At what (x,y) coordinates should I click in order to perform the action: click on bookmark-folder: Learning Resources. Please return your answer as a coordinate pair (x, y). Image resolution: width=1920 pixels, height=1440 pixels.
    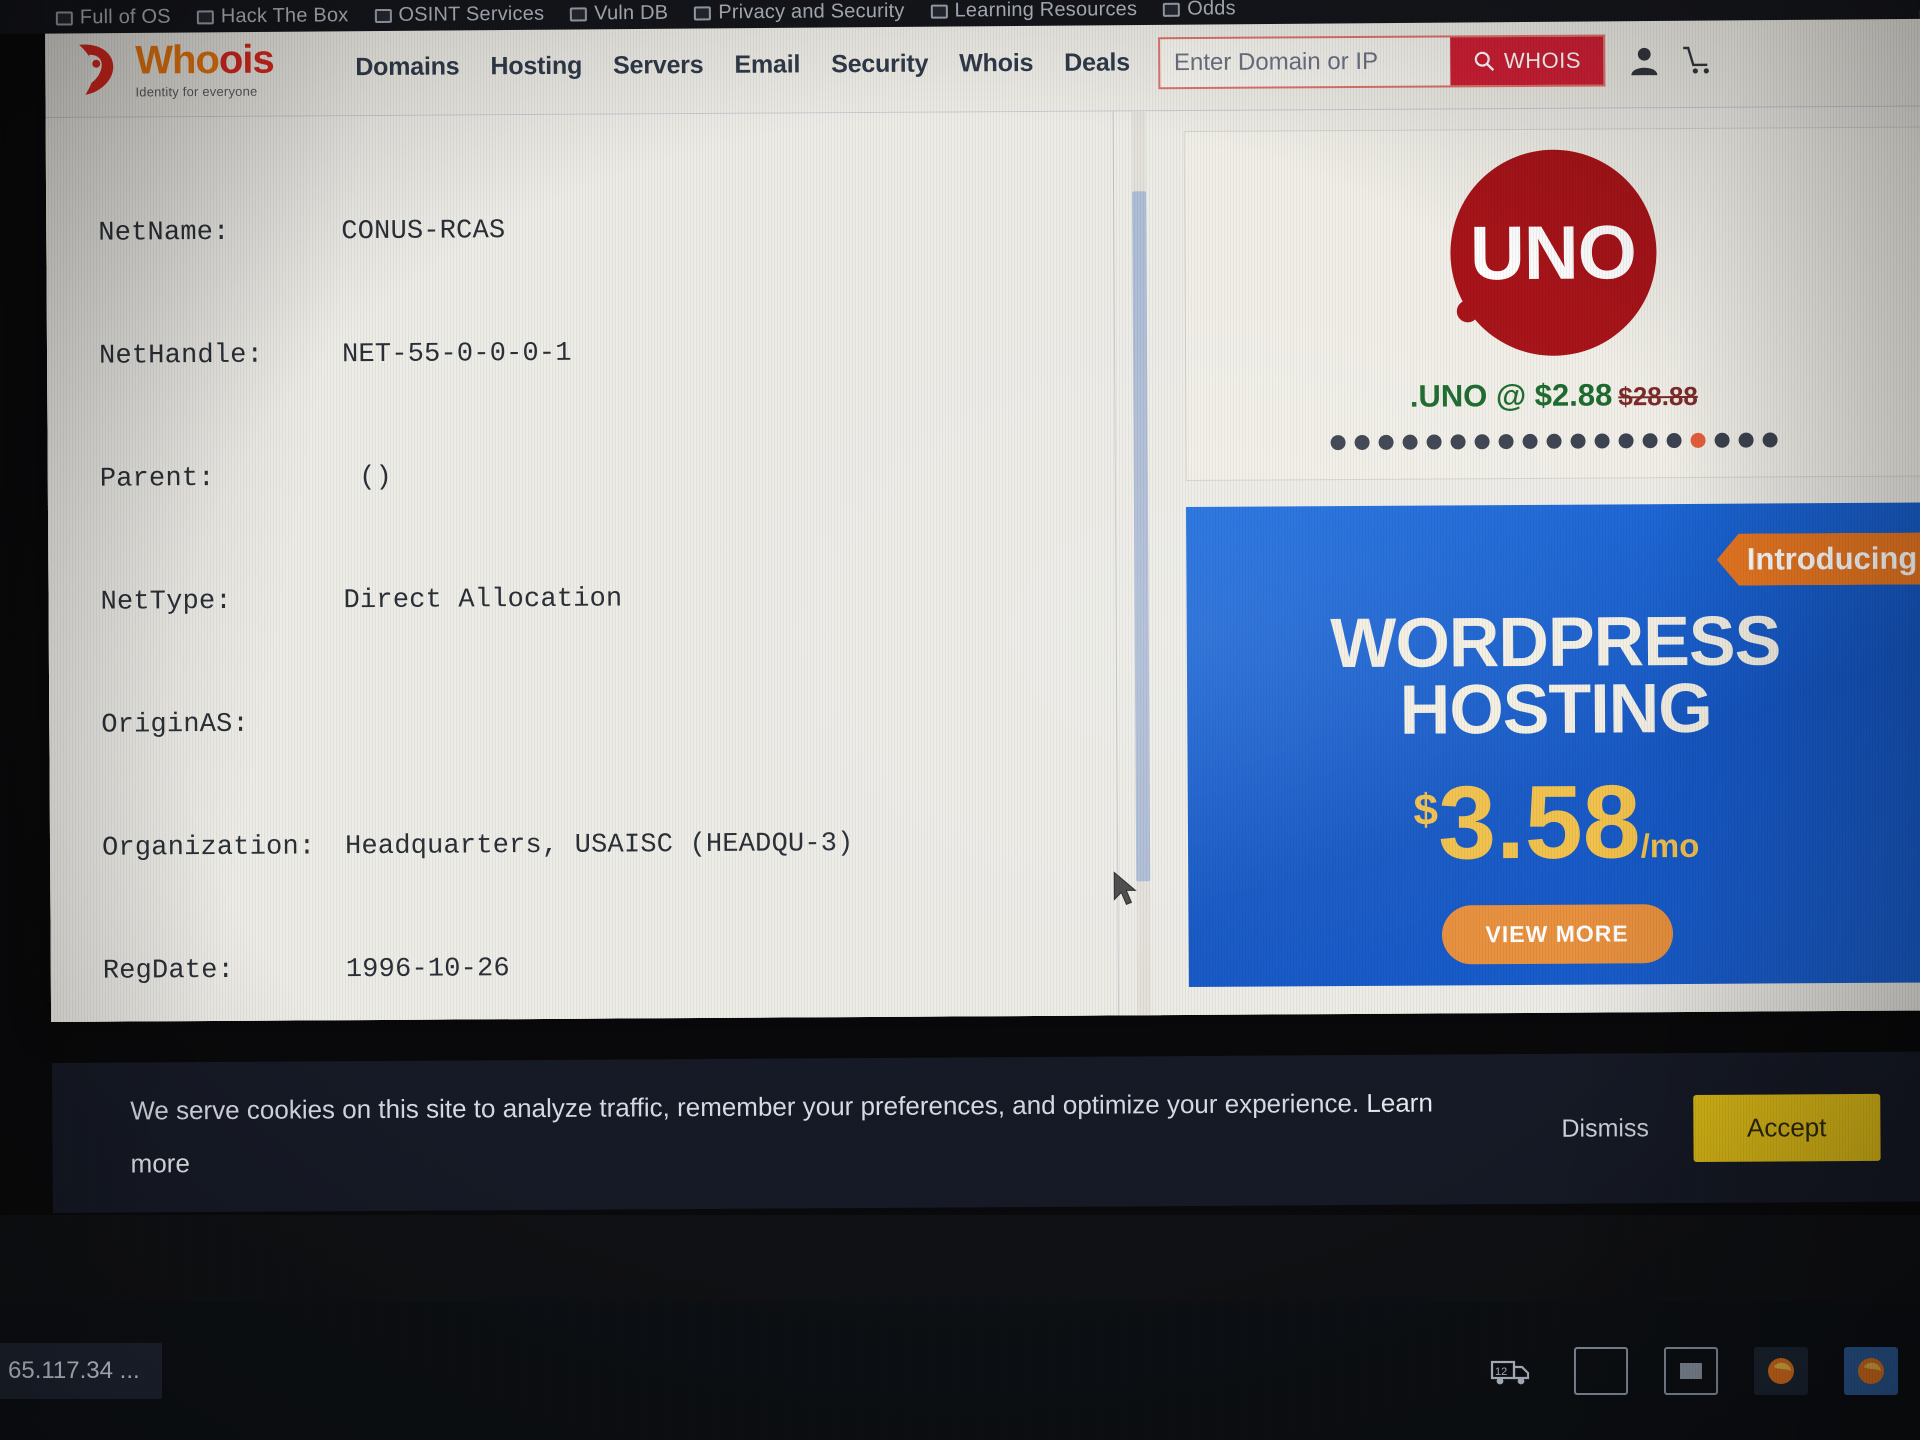
    Looking at the image, I should click on (1033, 11).